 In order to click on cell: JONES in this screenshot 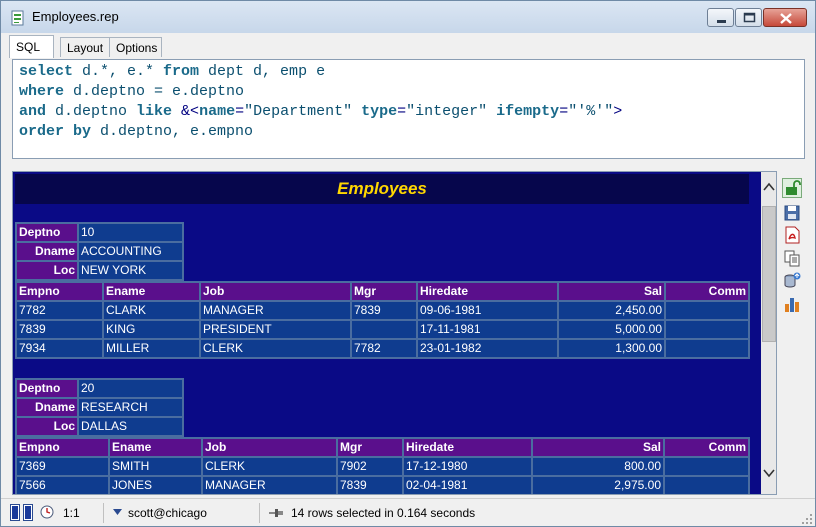, I will do `click(155, 484)`.